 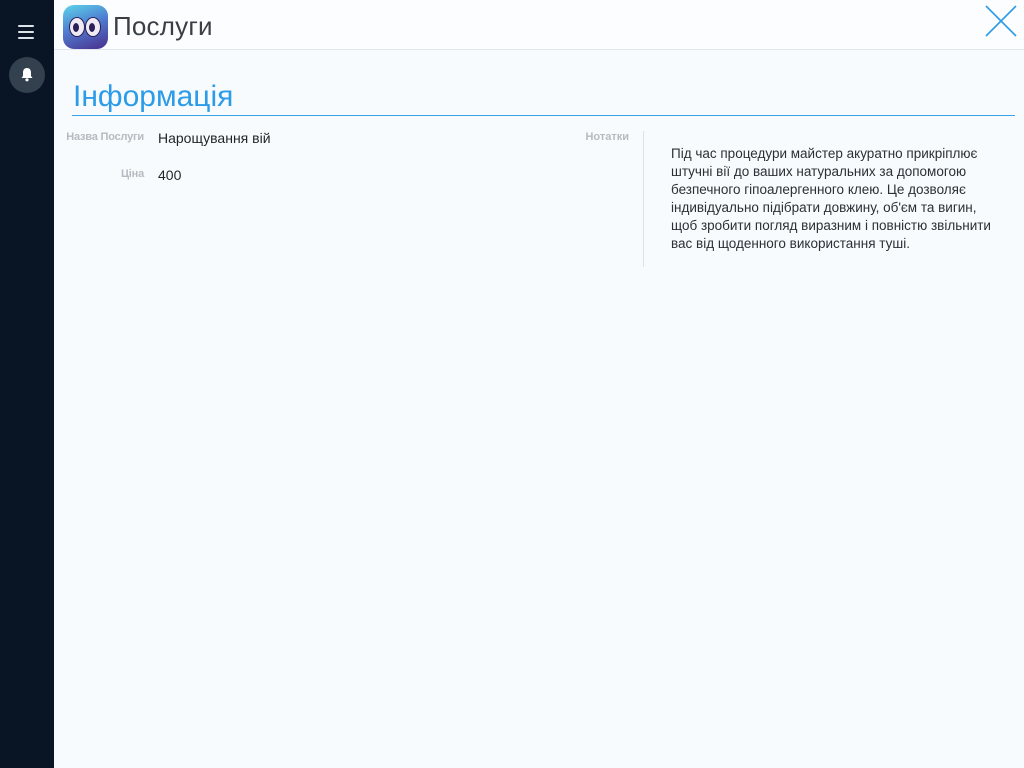 What do you see at coordinates (214, 138) in the screenshot?
I see `service-name-value: Нарощування вій` at bounding box center [214, 138].